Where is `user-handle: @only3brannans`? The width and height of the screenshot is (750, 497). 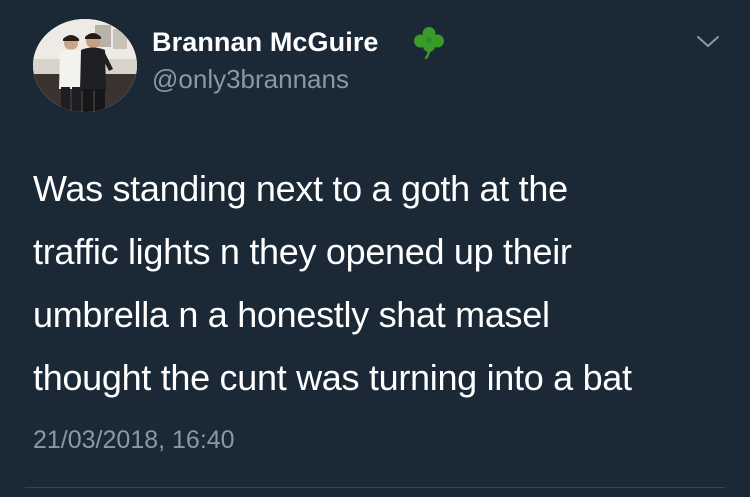
user-handle: @only3brannans is located at coordinates (250, 79).